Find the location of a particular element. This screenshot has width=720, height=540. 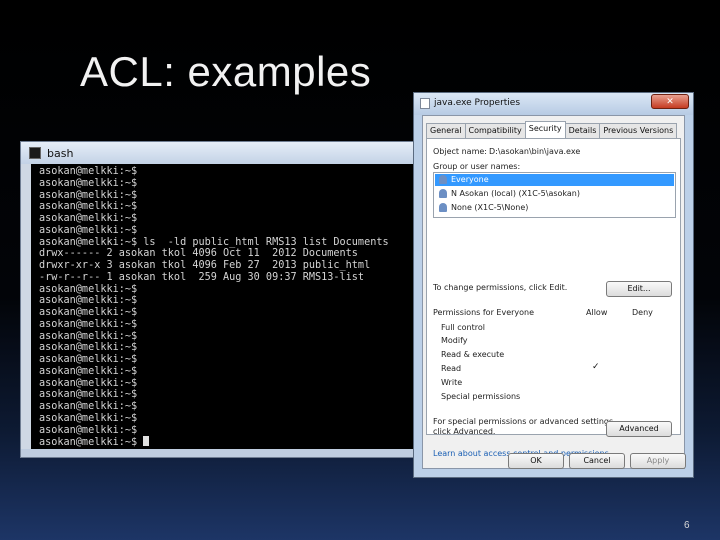

dialog-titlebar: java.exe Properties ✕ is located at coordinates (553, 104).